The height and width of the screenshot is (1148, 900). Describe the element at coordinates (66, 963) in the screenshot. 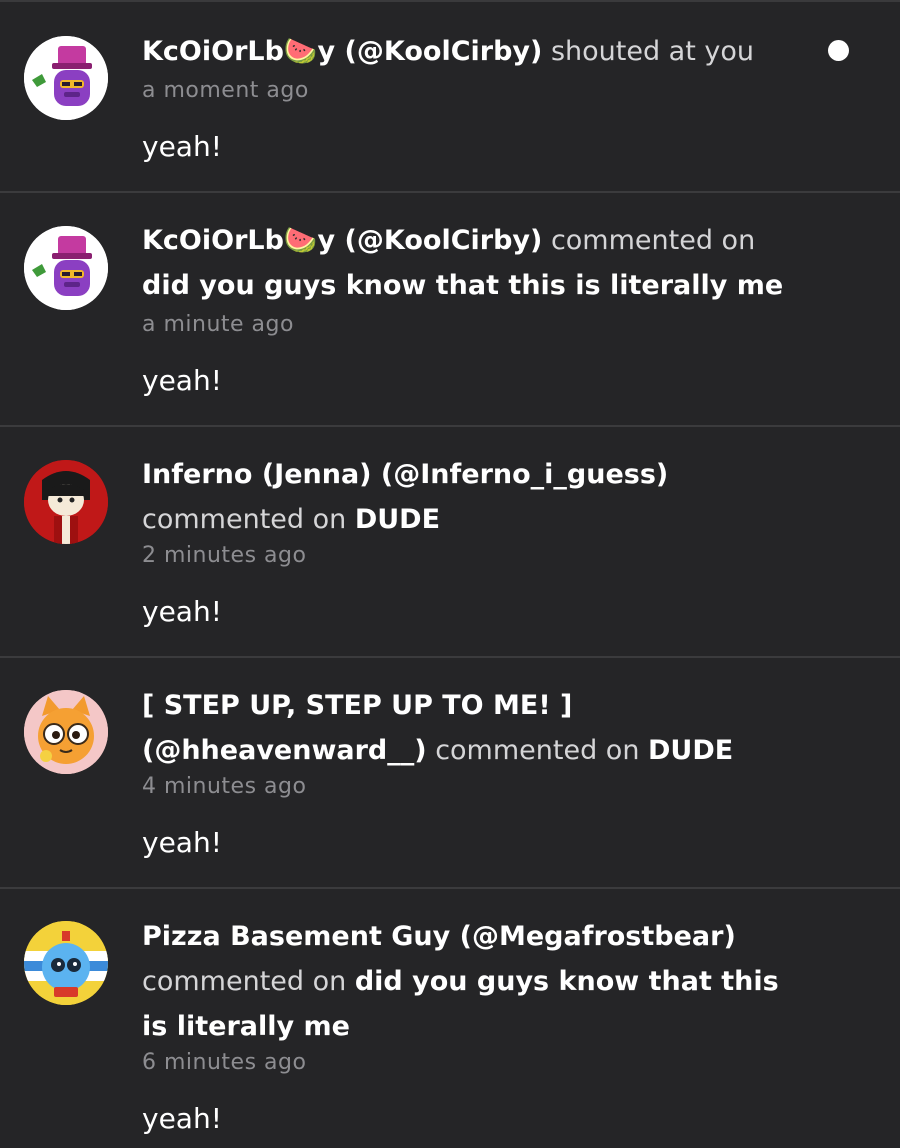

I see `blue-robot-avatar-icon` at that location.